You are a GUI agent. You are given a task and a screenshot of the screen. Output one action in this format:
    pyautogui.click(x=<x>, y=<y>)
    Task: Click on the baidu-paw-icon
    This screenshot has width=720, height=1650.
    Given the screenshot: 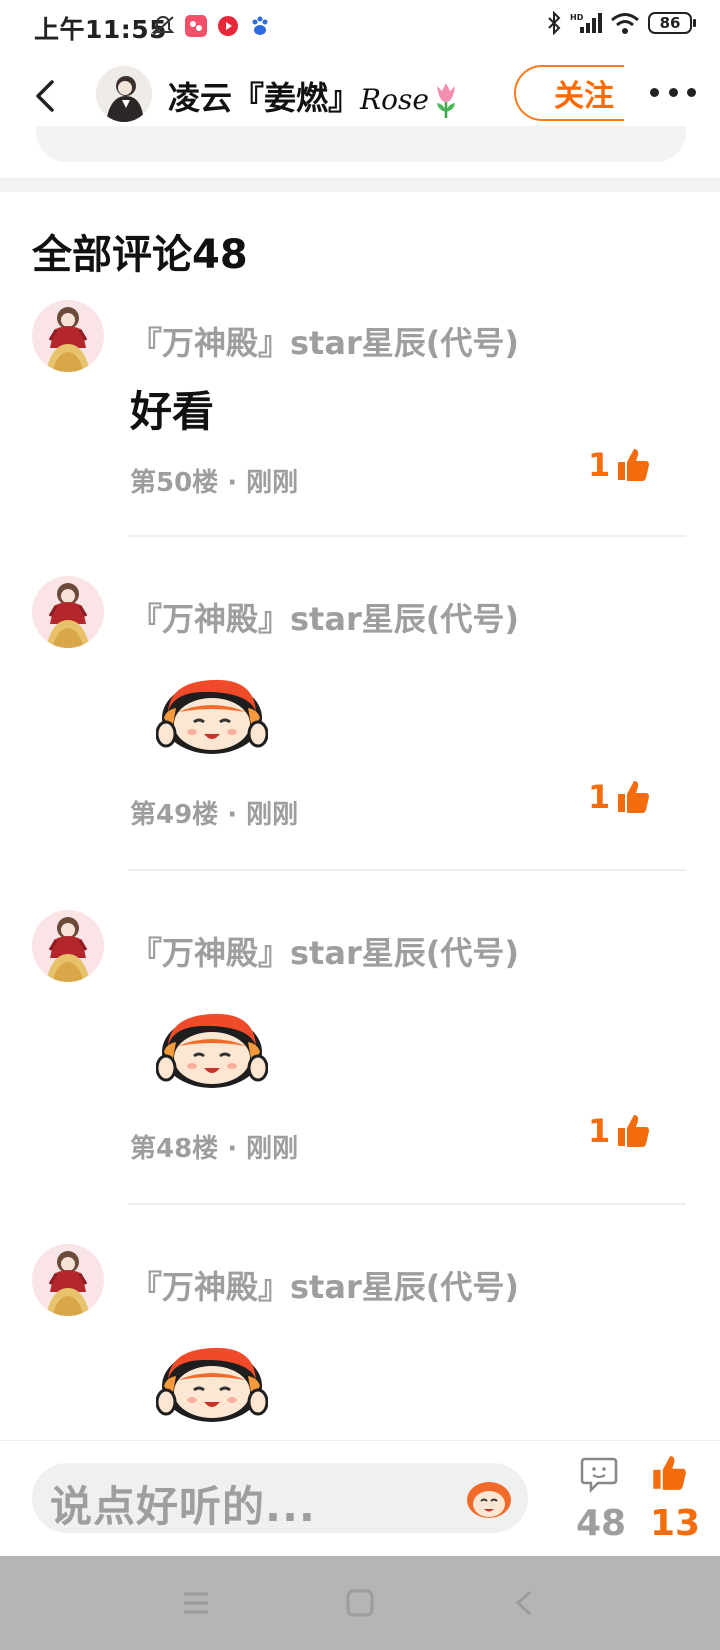 What is the action you would take?
    pyautogui.click(x=260, y=25)
    